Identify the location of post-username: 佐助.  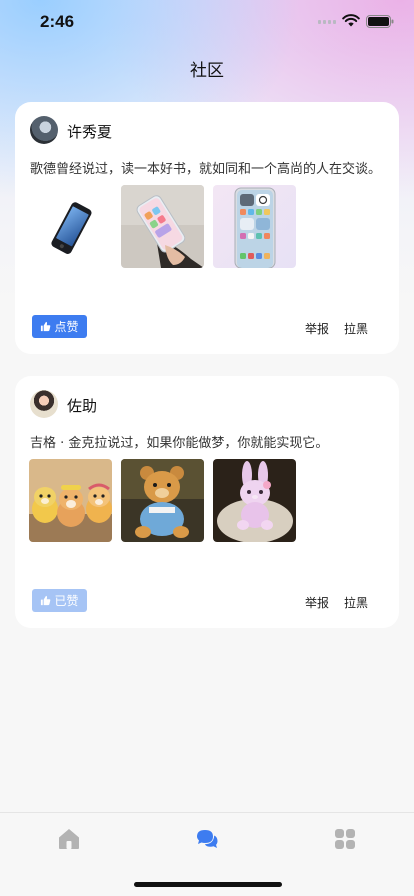
(82, 405).